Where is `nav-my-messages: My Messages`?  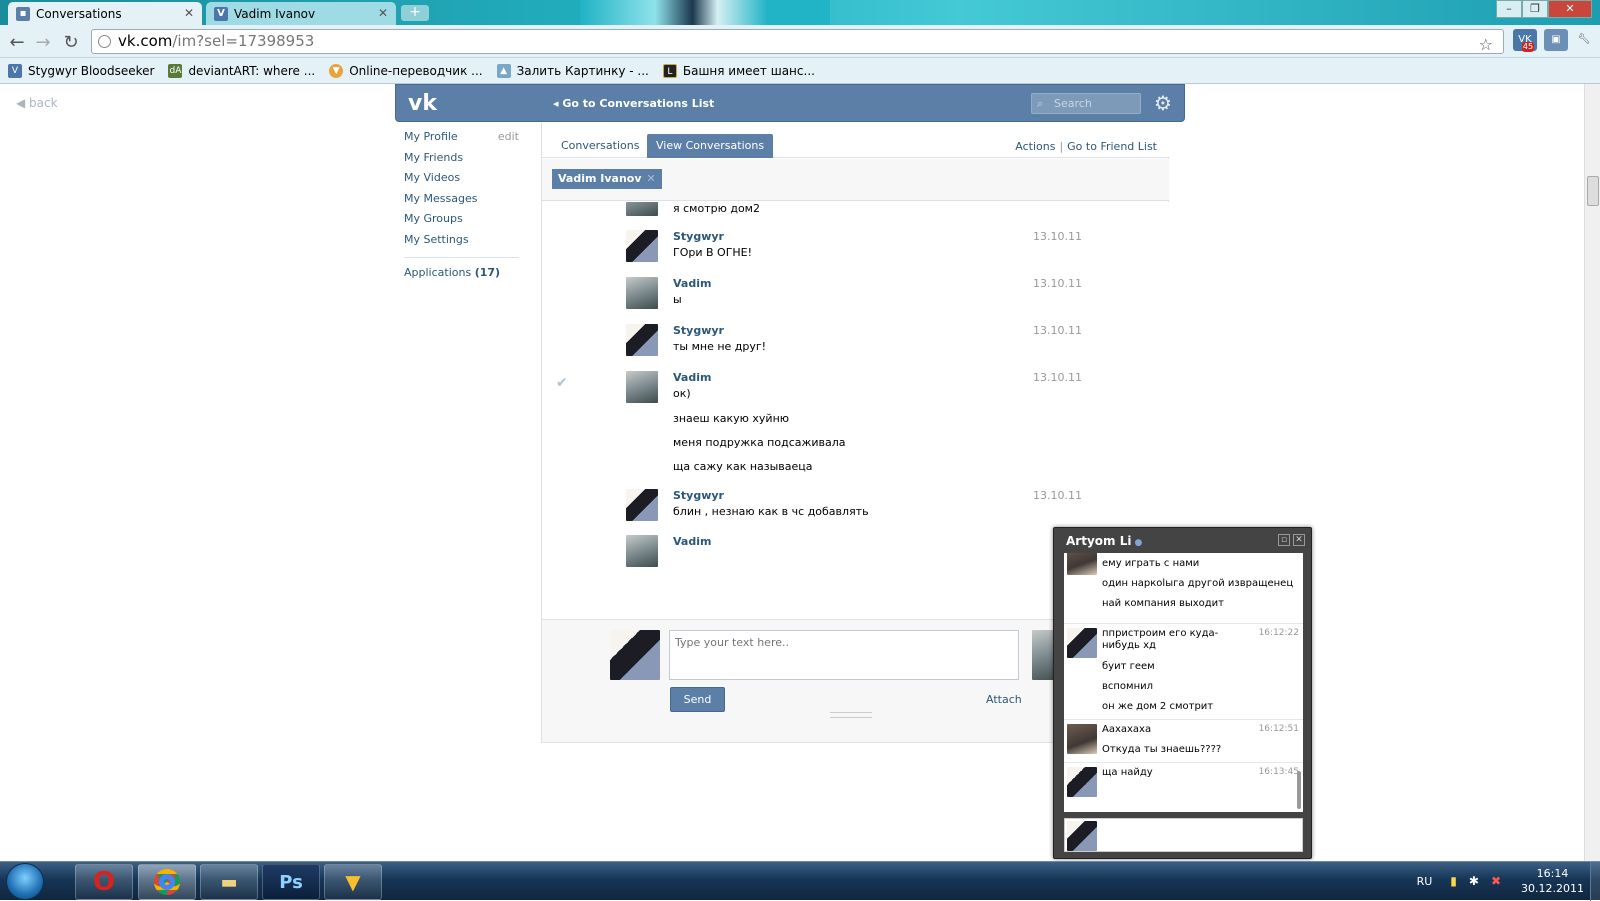 nav-my-messages: My Messages is located at coordinates (461, 202).